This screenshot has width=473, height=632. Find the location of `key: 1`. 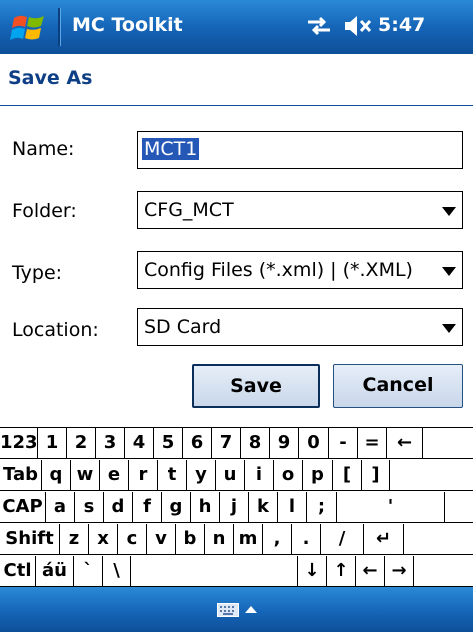

key: 1 is located at coordinates (52, 443).